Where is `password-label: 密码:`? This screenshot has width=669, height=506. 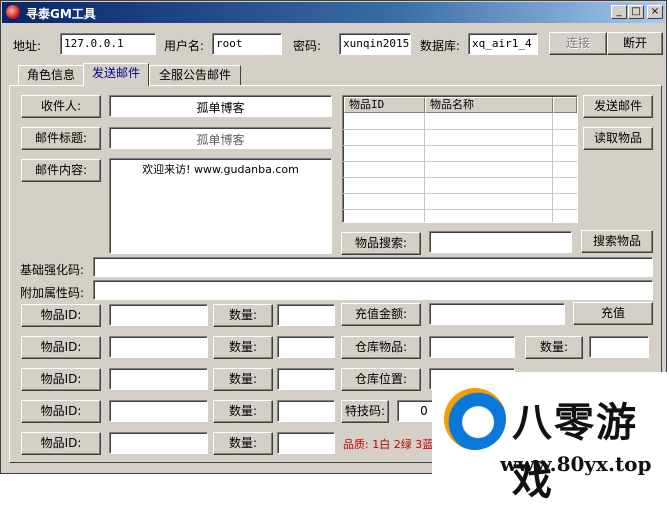
password-label: 密码: is located at coordinates (307, 46).